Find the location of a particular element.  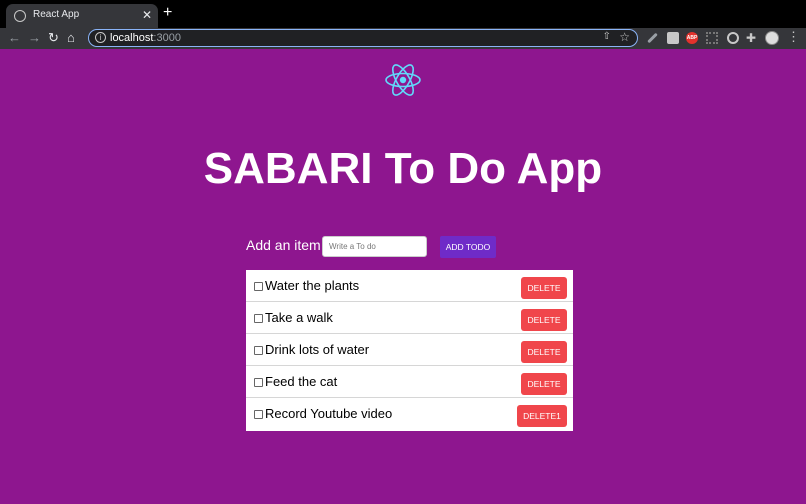

dotted-extension-icon is located at coordinates (712, 38).